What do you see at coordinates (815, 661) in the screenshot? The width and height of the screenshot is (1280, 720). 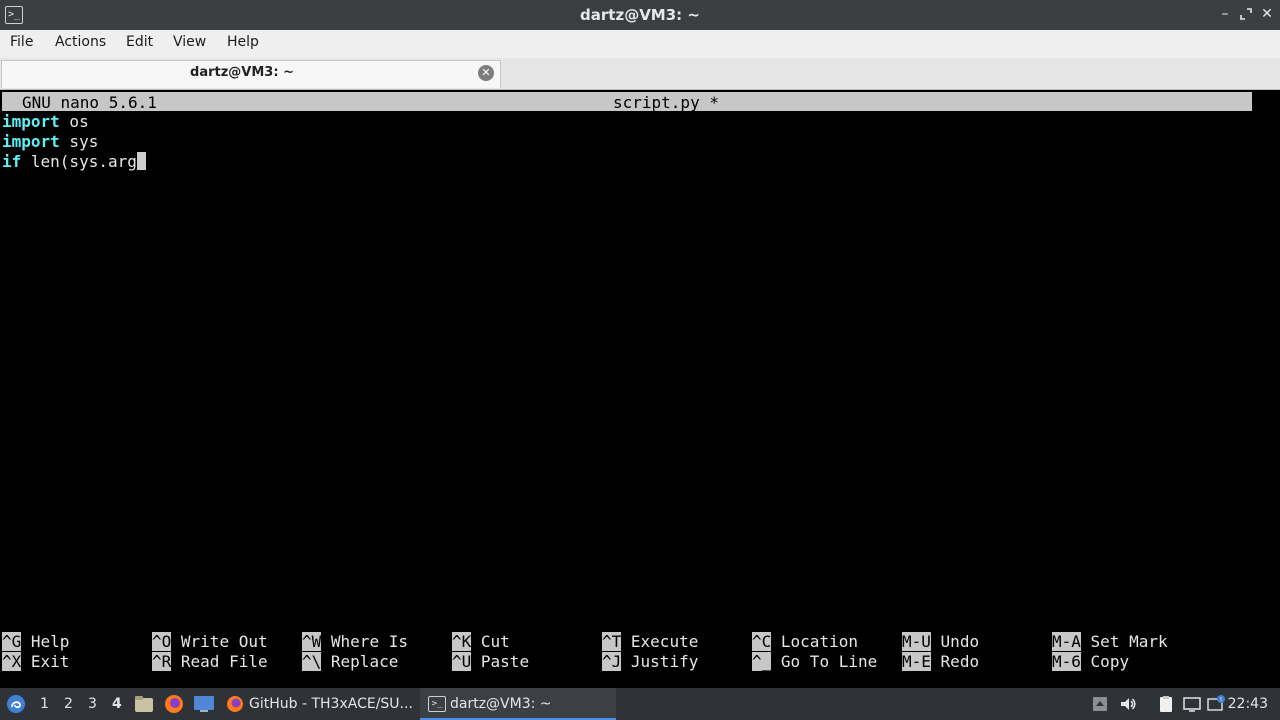 I see `shortcut-go-to-line: ^_ Go To Line` at bounding box center [815, 661].